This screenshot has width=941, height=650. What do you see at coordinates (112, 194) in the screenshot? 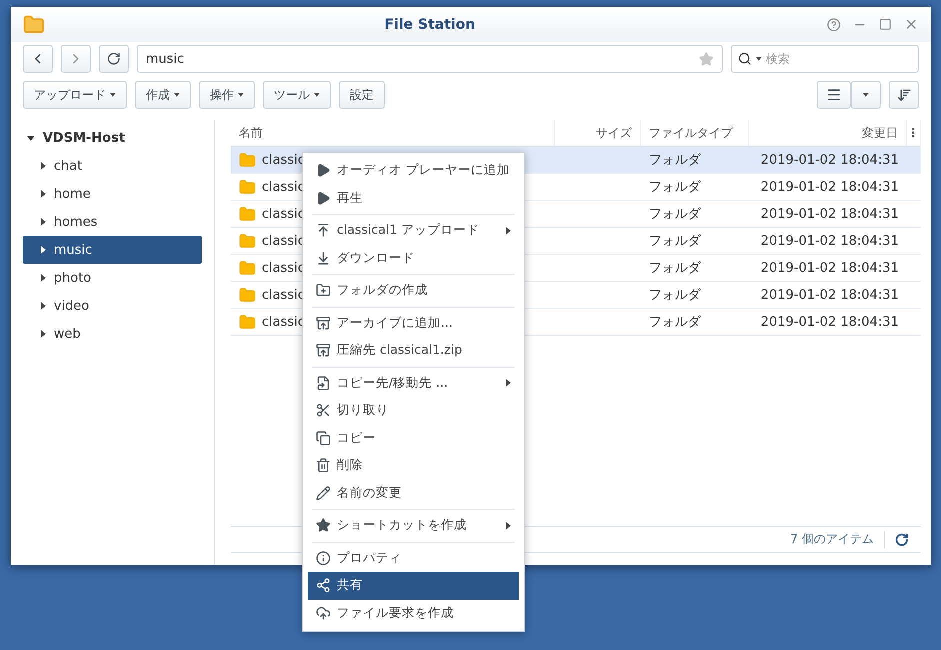
I see `tree-item: home` at bounding box center [112, 194].